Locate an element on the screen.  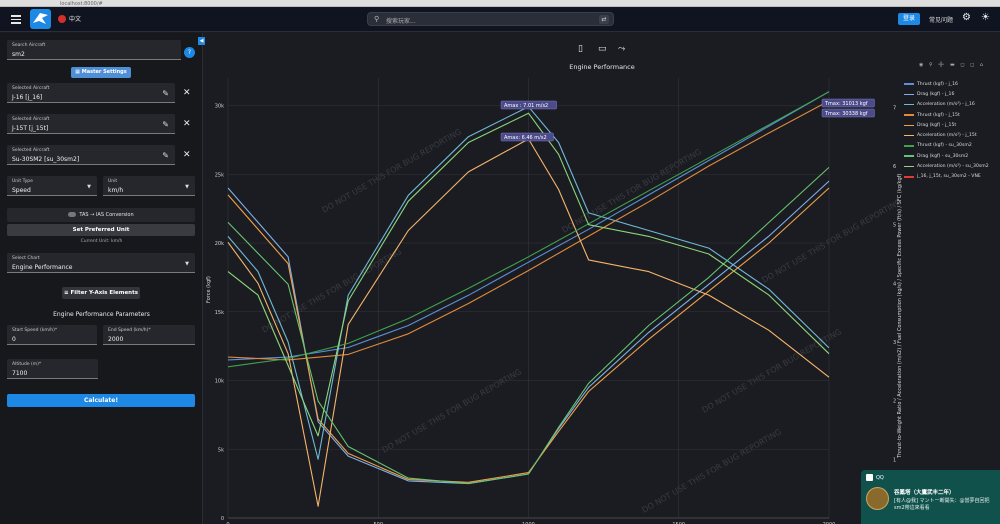
faq-link: 常见问题 is located at coordinates (941, 19).